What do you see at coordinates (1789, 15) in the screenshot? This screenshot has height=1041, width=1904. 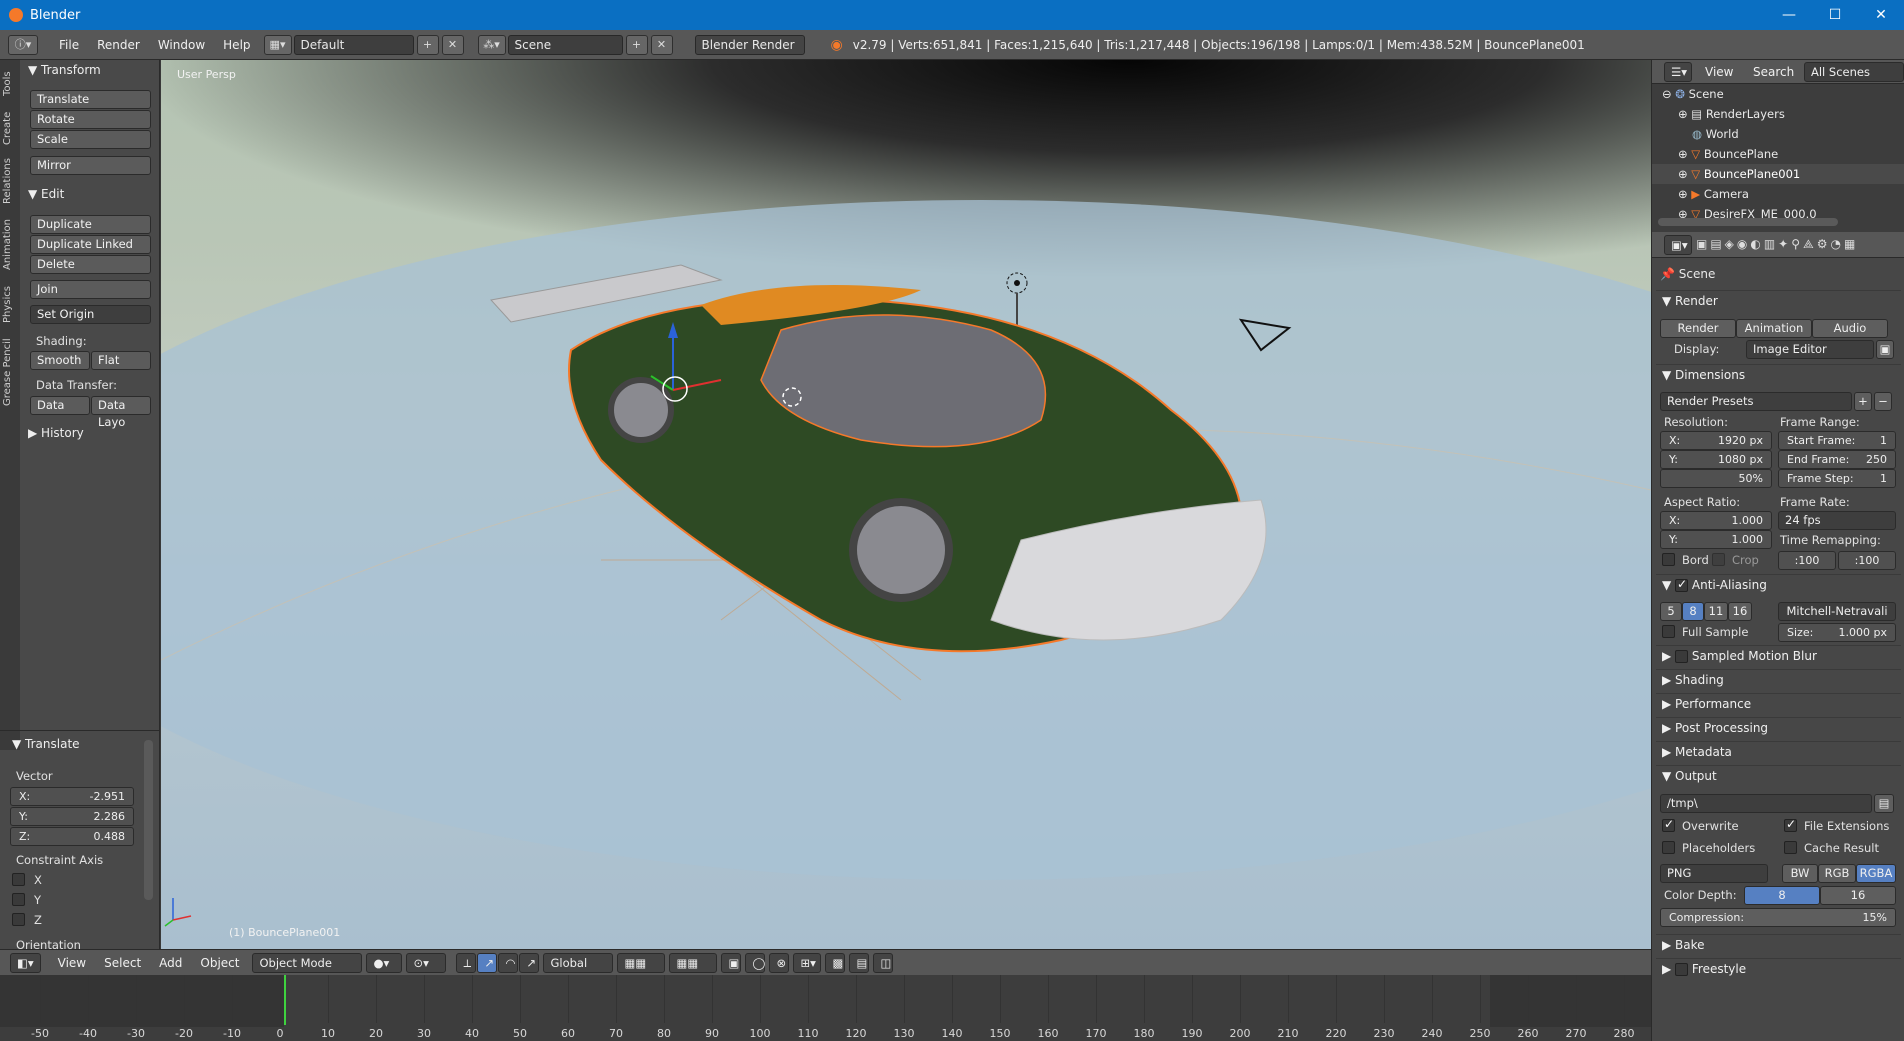 I see `minimize-button: —` at bounding box center [1789, 15].